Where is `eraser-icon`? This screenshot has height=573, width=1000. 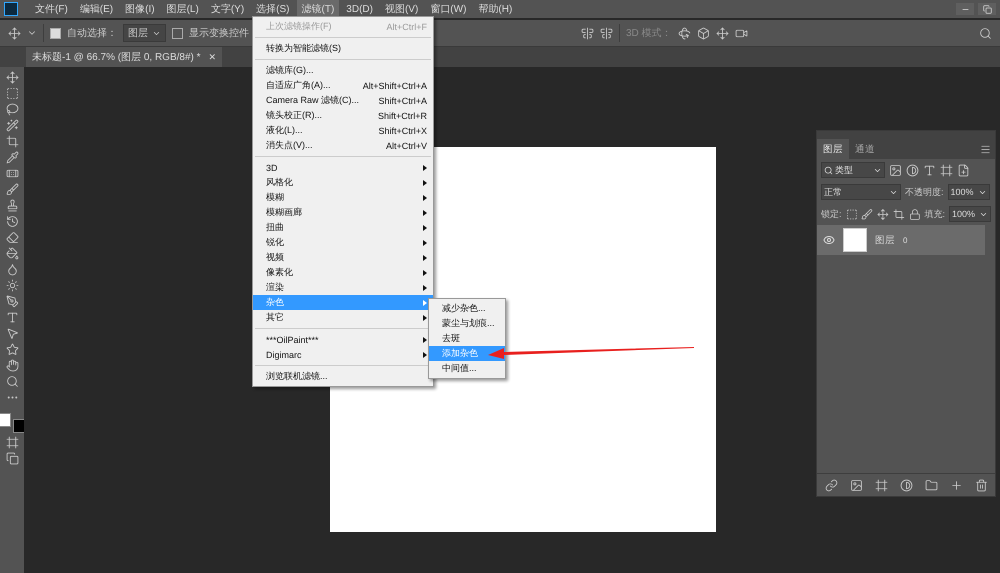 eraser-icon is located at coordinates (12, 237).